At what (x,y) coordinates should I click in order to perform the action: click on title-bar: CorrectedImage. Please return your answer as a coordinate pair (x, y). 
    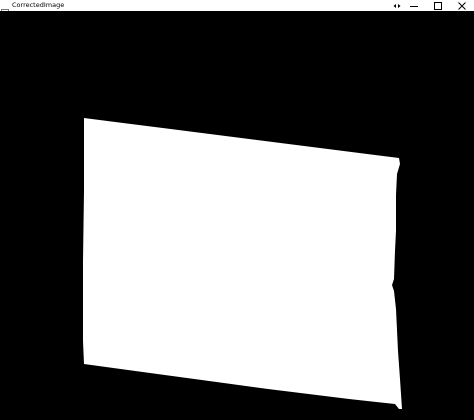
    Looking at the image, I should click on (237, 8).